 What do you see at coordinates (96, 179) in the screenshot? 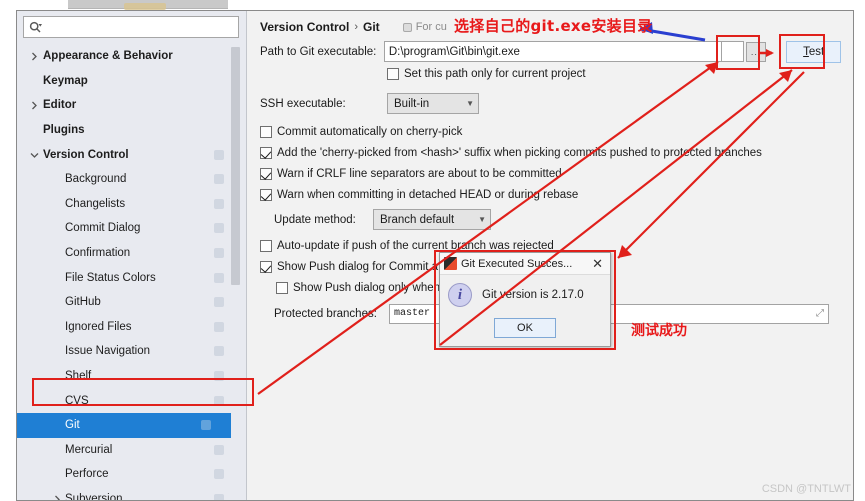
I see `sidebar-item-label: Background` at bounding box center [96, 179].